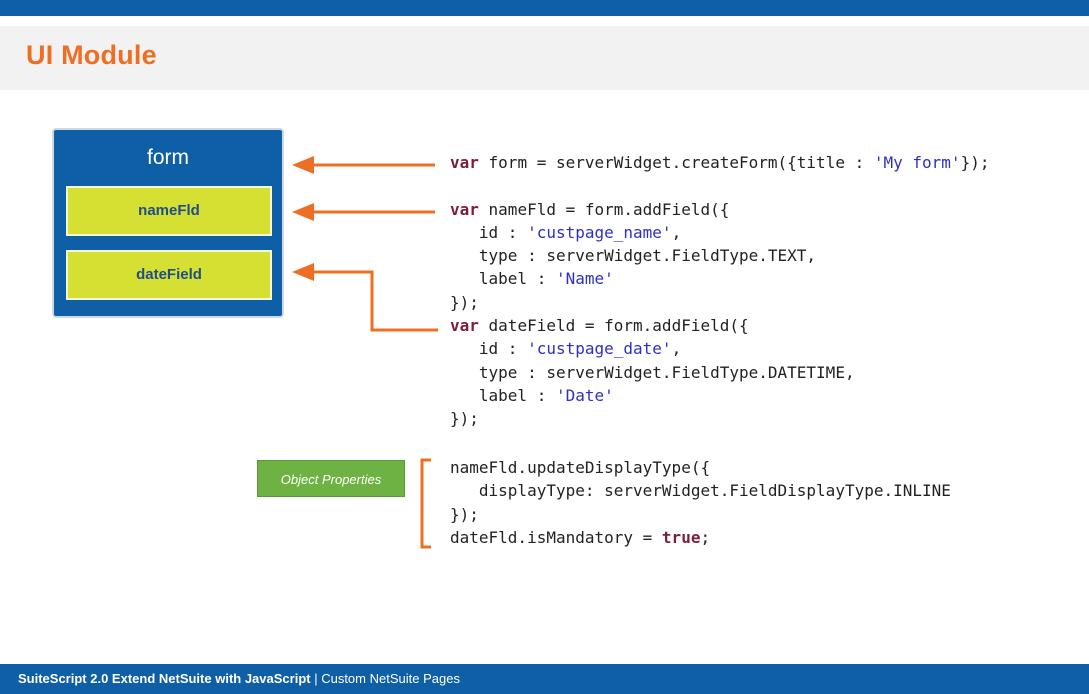 The height and width of the screenshot is (694, 1089). What do you see at coordinates (363, 165) in the screenshot?
I see `arrow-form` at bounding box center [363, 165].